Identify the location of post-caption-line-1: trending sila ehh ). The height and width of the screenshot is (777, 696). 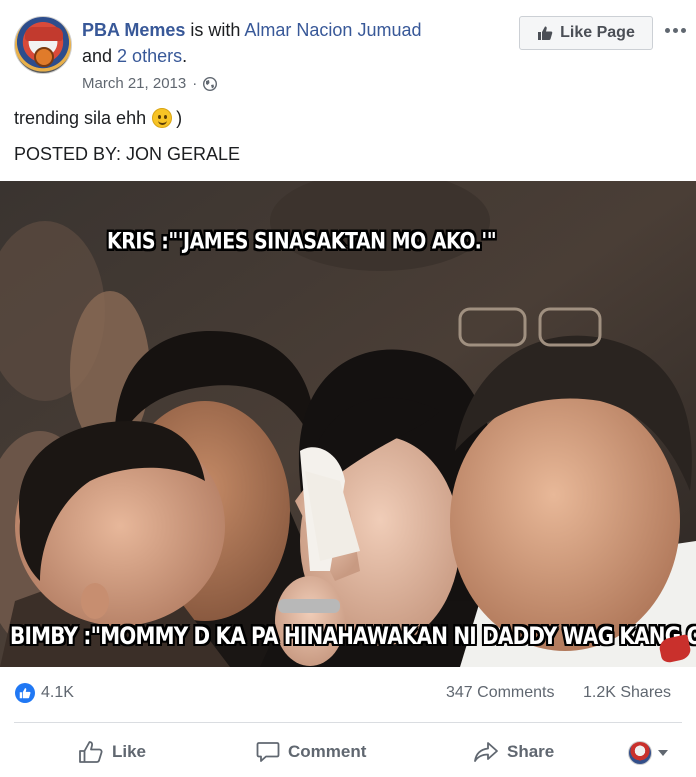
(98, 118).